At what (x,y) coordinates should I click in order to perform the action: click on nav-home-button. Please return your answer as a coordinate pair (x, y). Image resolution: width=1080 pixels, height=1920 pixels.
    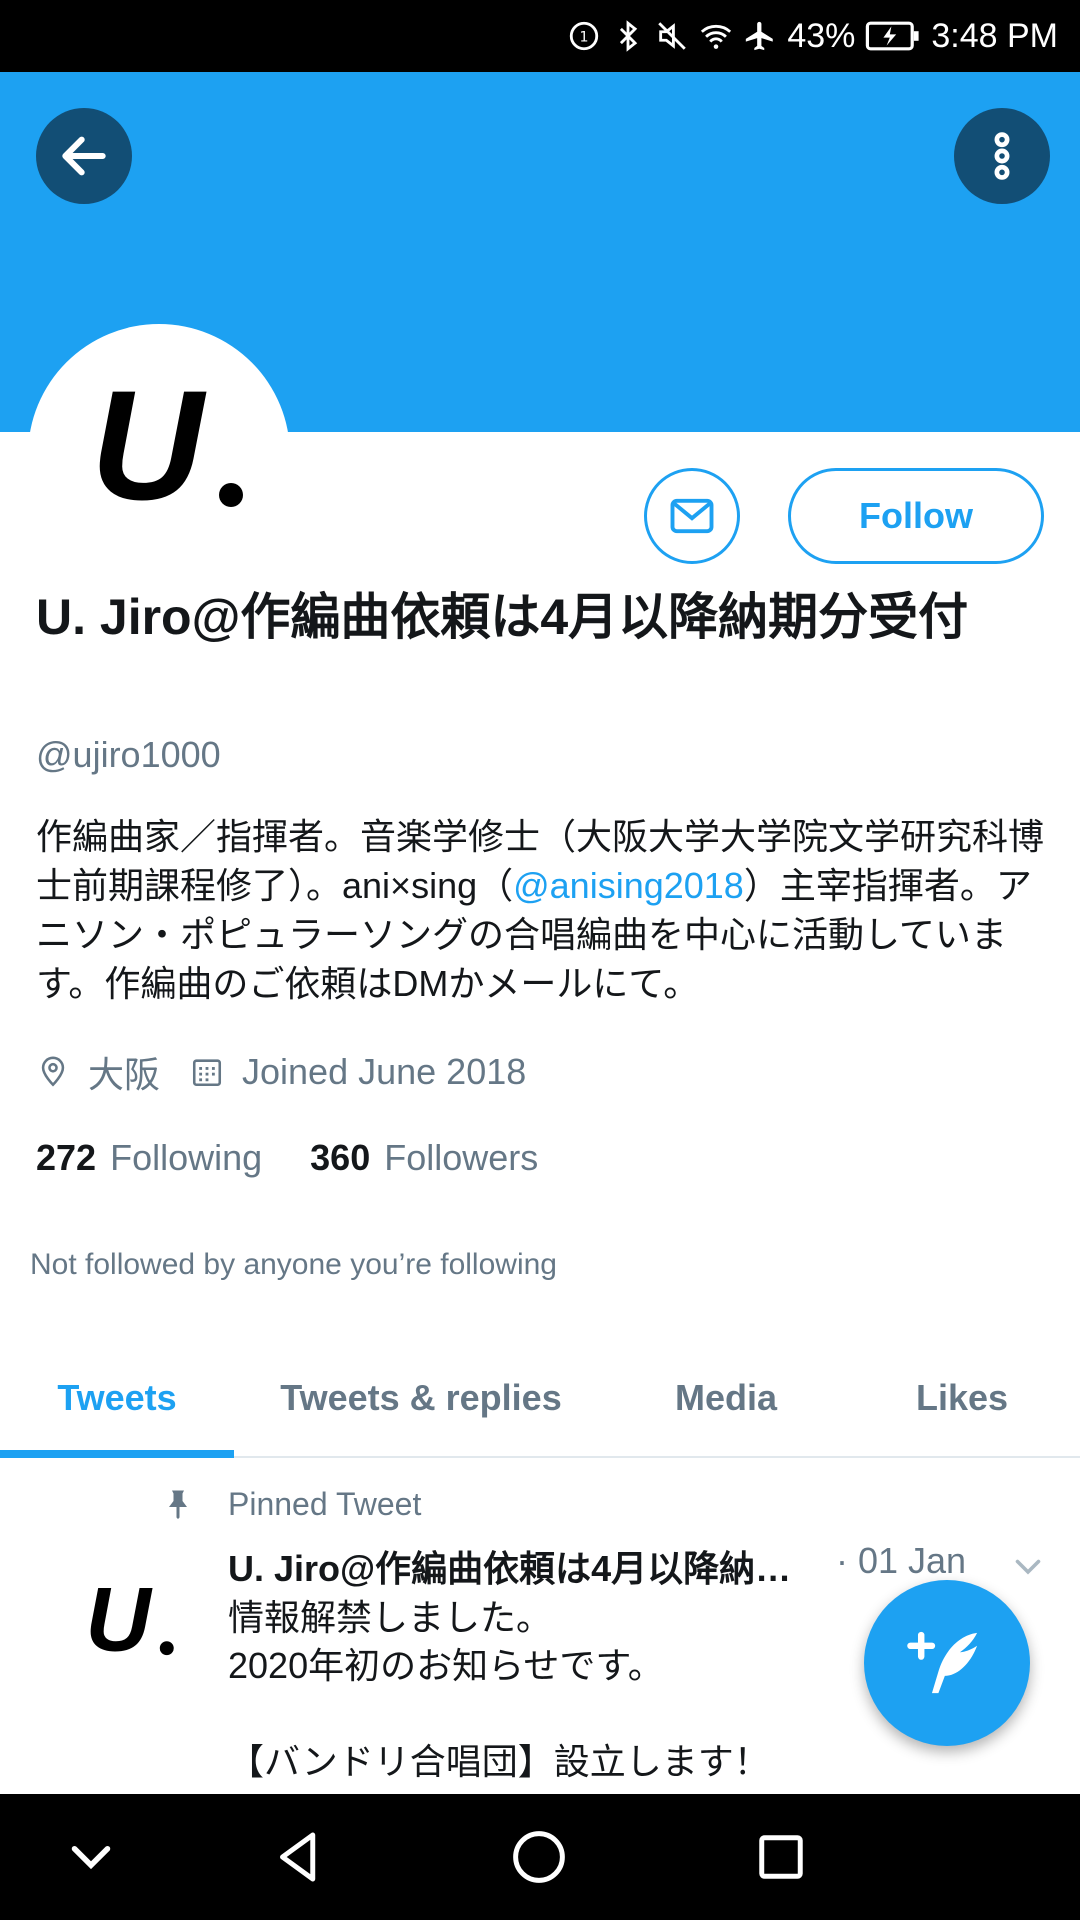
    Looking at the image, I should click on (539, 1857).